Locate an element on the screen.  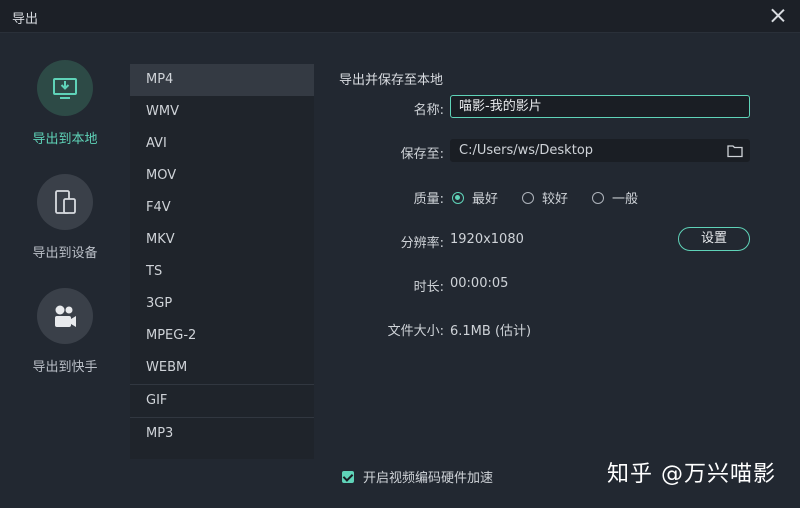
device-icon is located at coordinates (65, 202).